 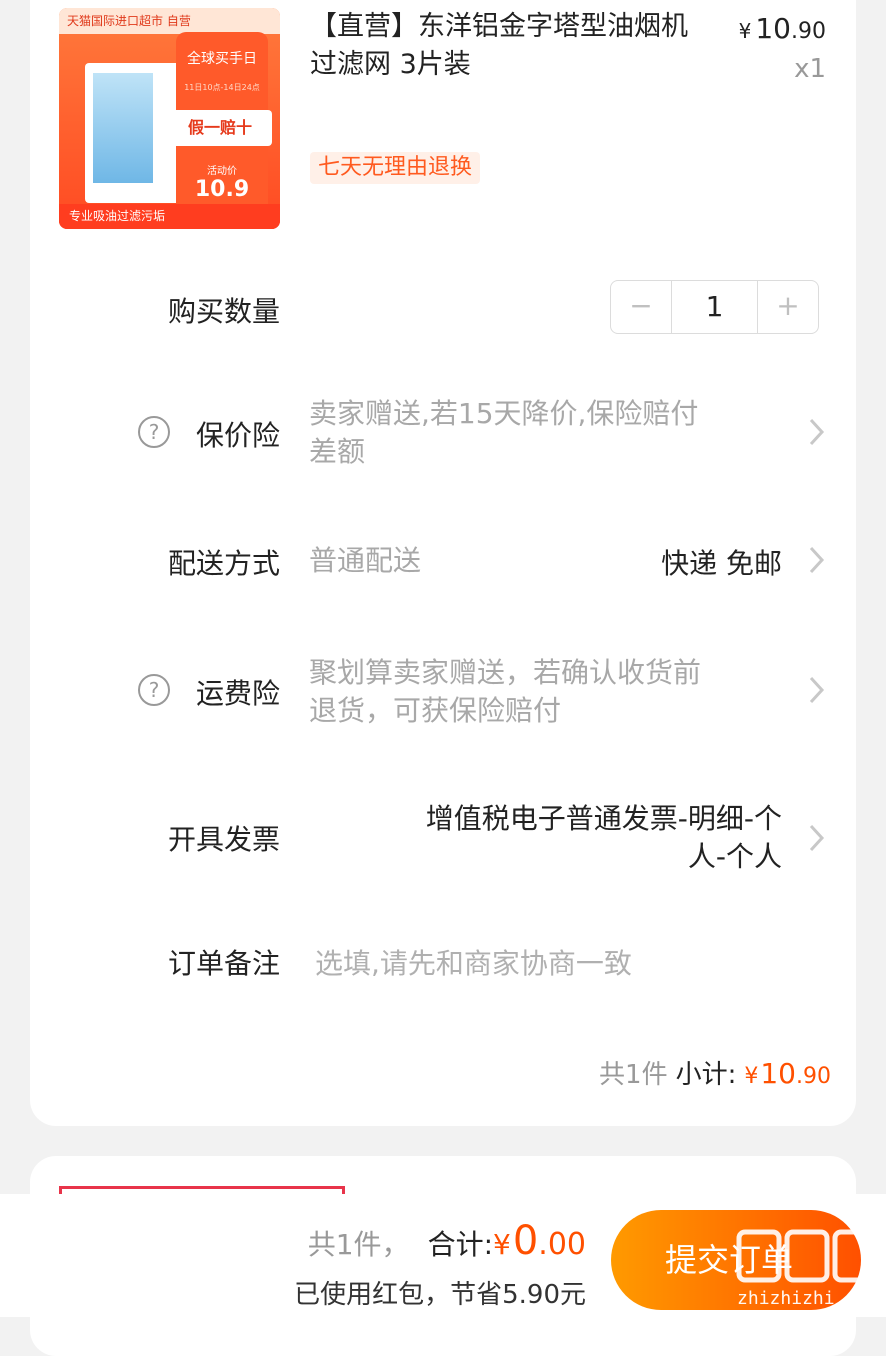 I want to click on increase-button: +, so click(x=787, y=307).